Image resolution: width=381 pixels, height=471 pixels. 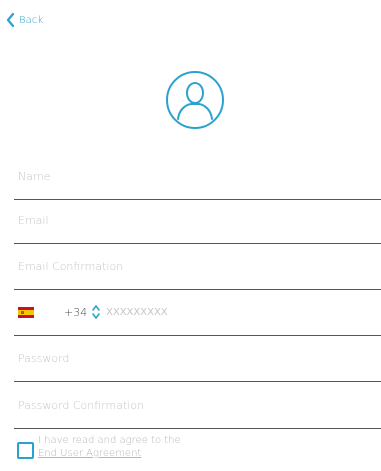 I want to click on email-confirmation-input, so click(x=199, y=266).